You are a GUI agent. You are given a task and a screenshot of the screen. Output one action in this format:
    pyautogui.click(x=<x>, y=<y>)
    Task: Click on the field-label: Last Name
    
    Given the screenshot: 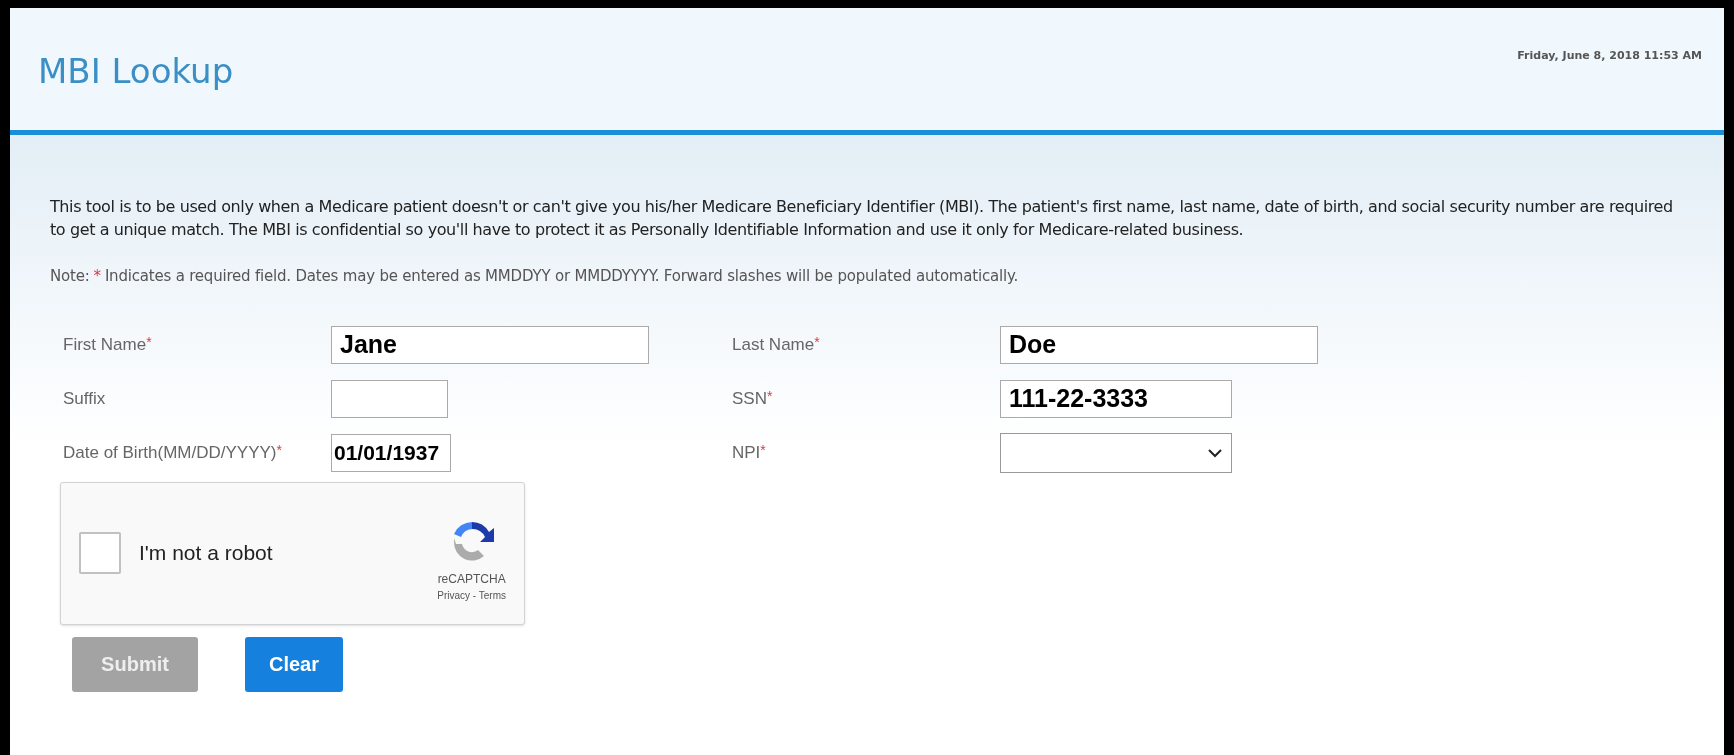 What is the action you would take?
    pyautogui.click(x=773, y=344)
    